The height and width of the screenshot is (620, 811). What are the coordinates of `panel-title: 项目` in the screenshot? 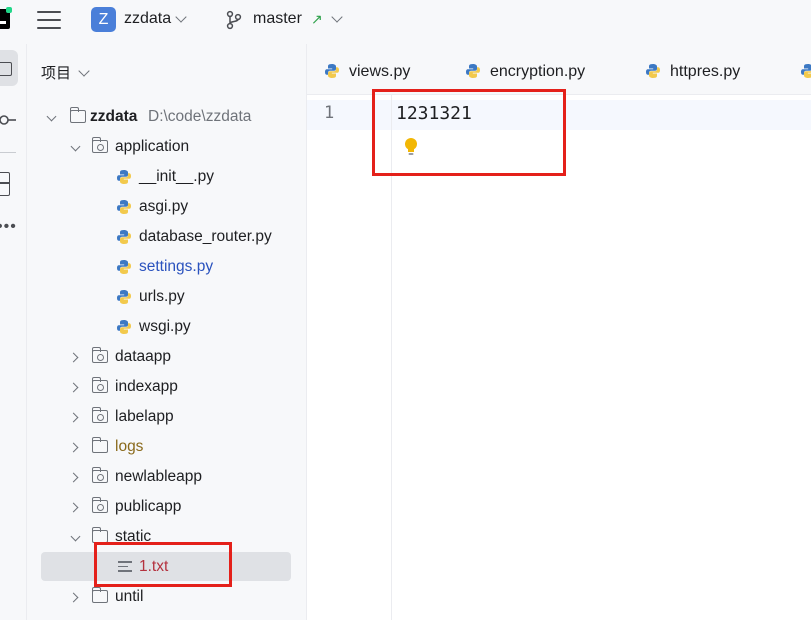 It's located at (56, 72).